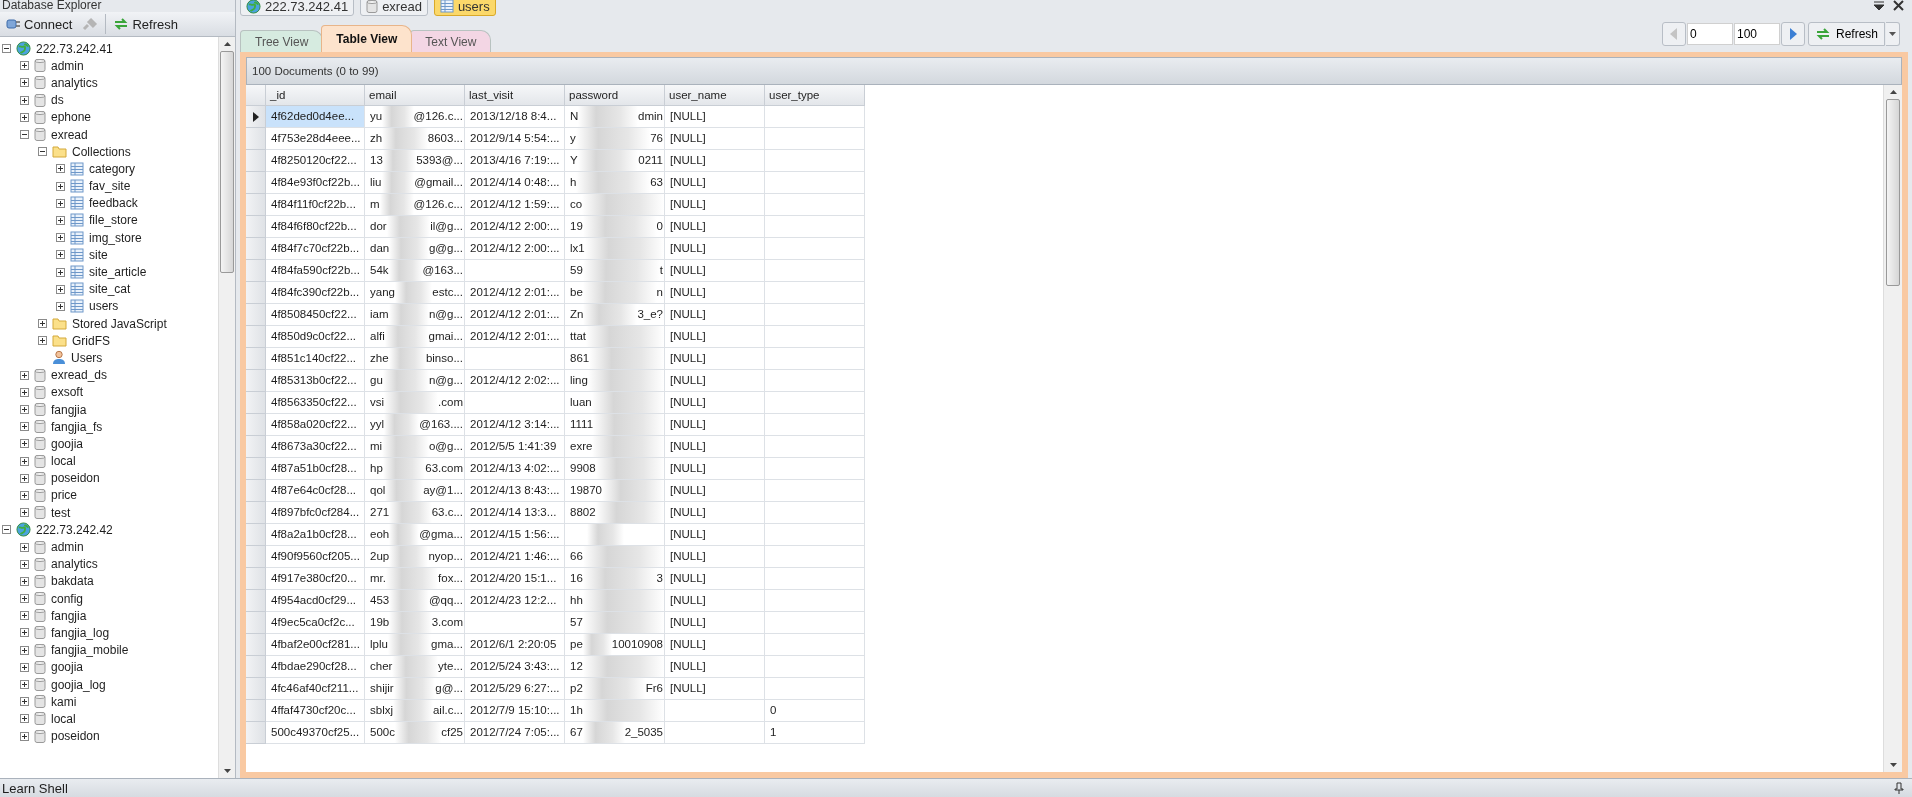 This screenshot has height=797, width=1912. I want to click on count-field: 100, so click(1756, 34).